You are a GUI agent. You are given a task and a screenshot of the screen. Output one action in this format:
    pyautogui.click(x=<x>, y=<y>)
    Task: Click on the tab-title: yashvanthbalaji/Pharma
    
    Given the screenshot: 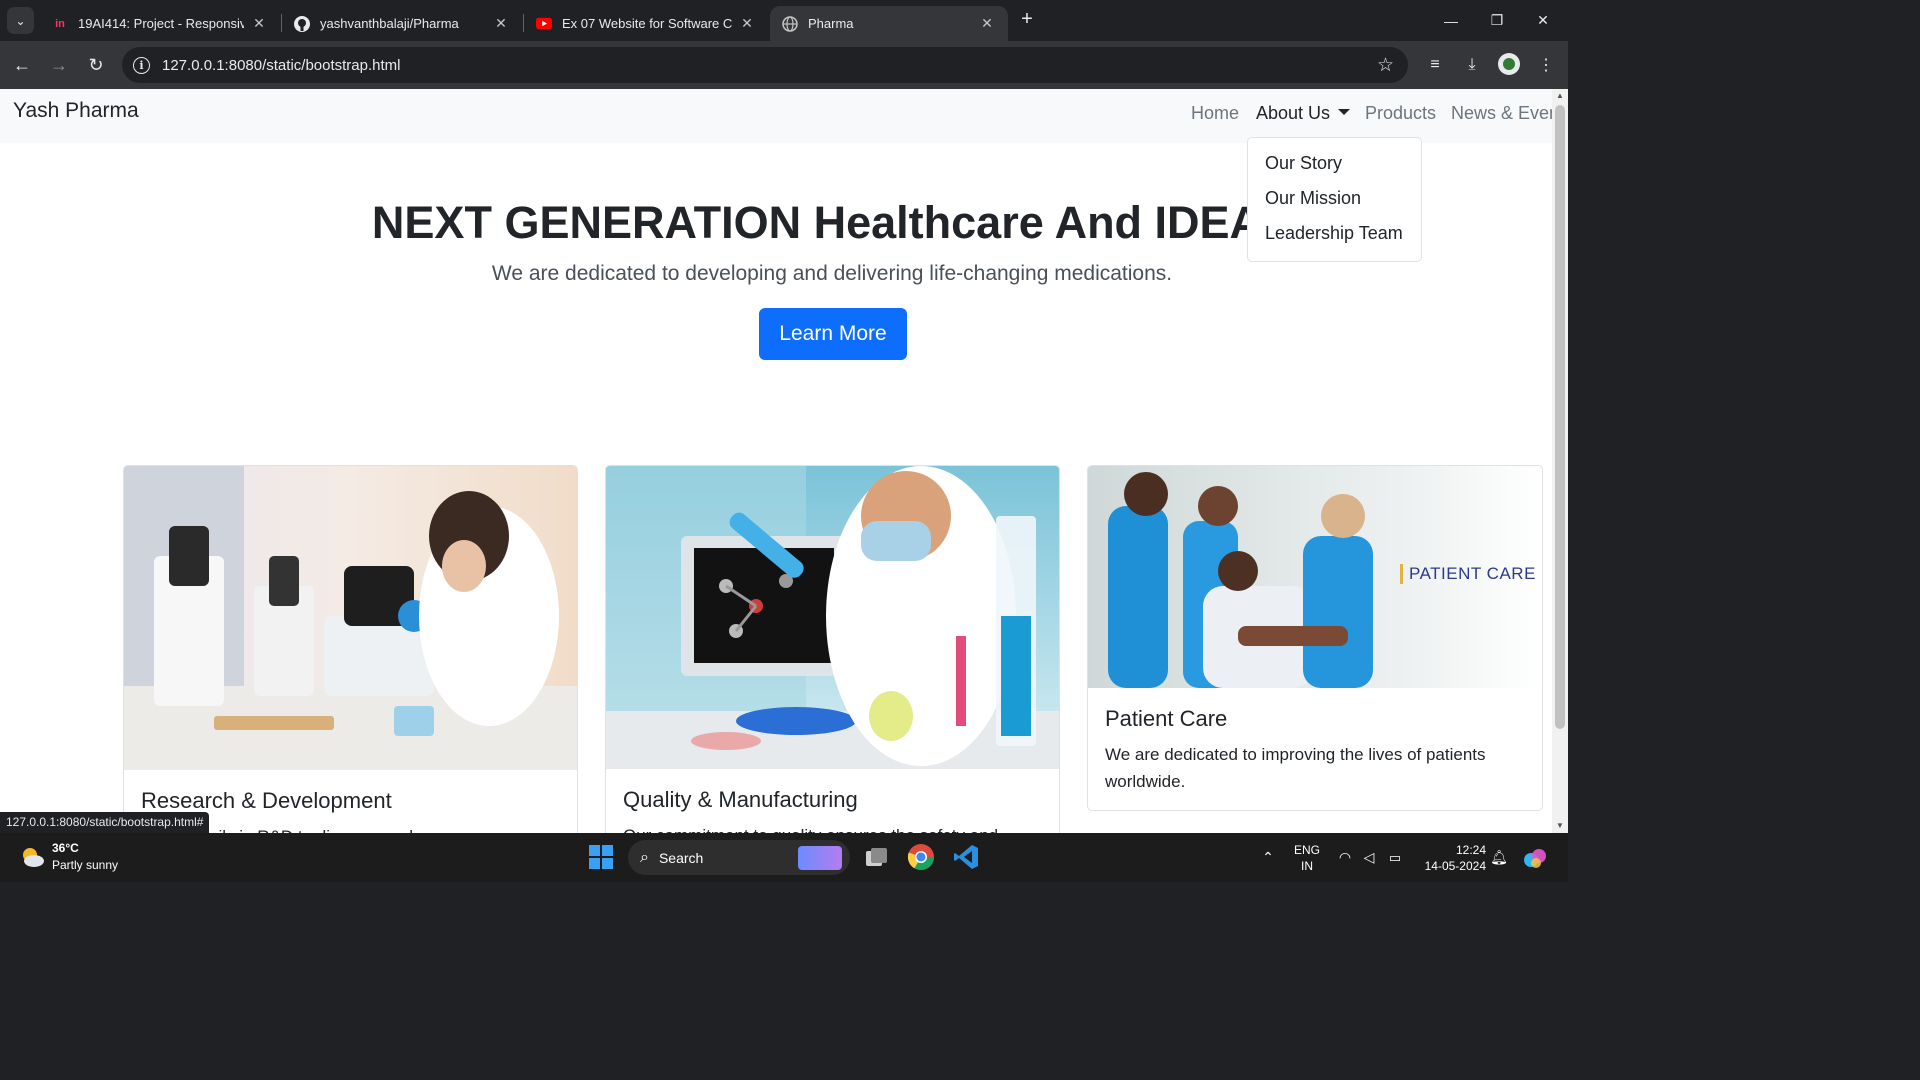 What is the action you would take?
    pyautogui.click(x=389, y=23)
    